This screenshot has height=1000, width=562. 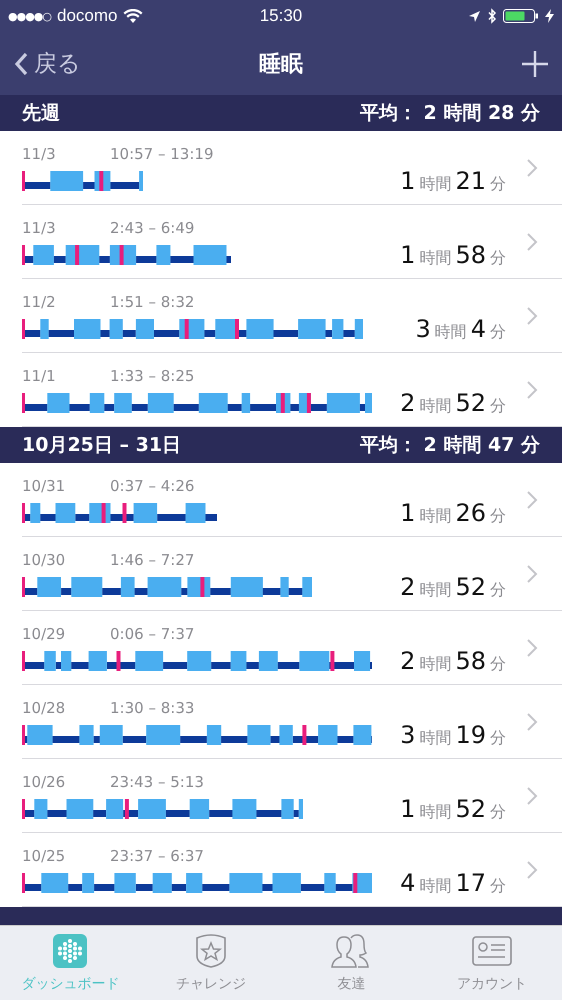 What do you see at coordinates (87, 16) in the screenshot?
I see `carrier-name: docomo` at bounding box center [87, 16].